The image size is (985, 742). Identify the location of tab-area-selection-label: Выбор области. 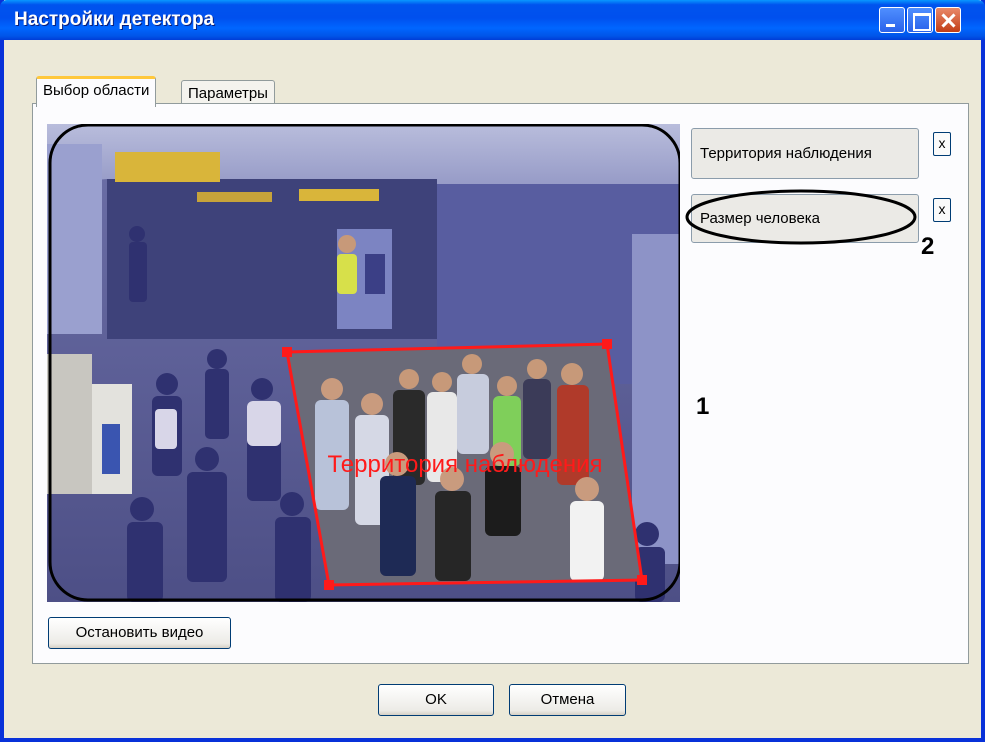
(96, 90).